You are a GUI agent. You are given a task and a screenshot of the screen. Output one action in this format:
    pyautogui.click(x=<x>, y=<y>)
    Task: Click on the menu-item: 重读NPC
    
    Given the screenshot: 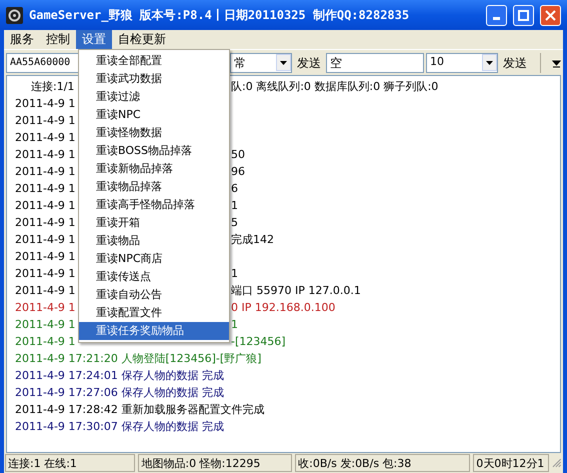 What is the action you would take?
    pyautogui.click(x=154, y=115)
    